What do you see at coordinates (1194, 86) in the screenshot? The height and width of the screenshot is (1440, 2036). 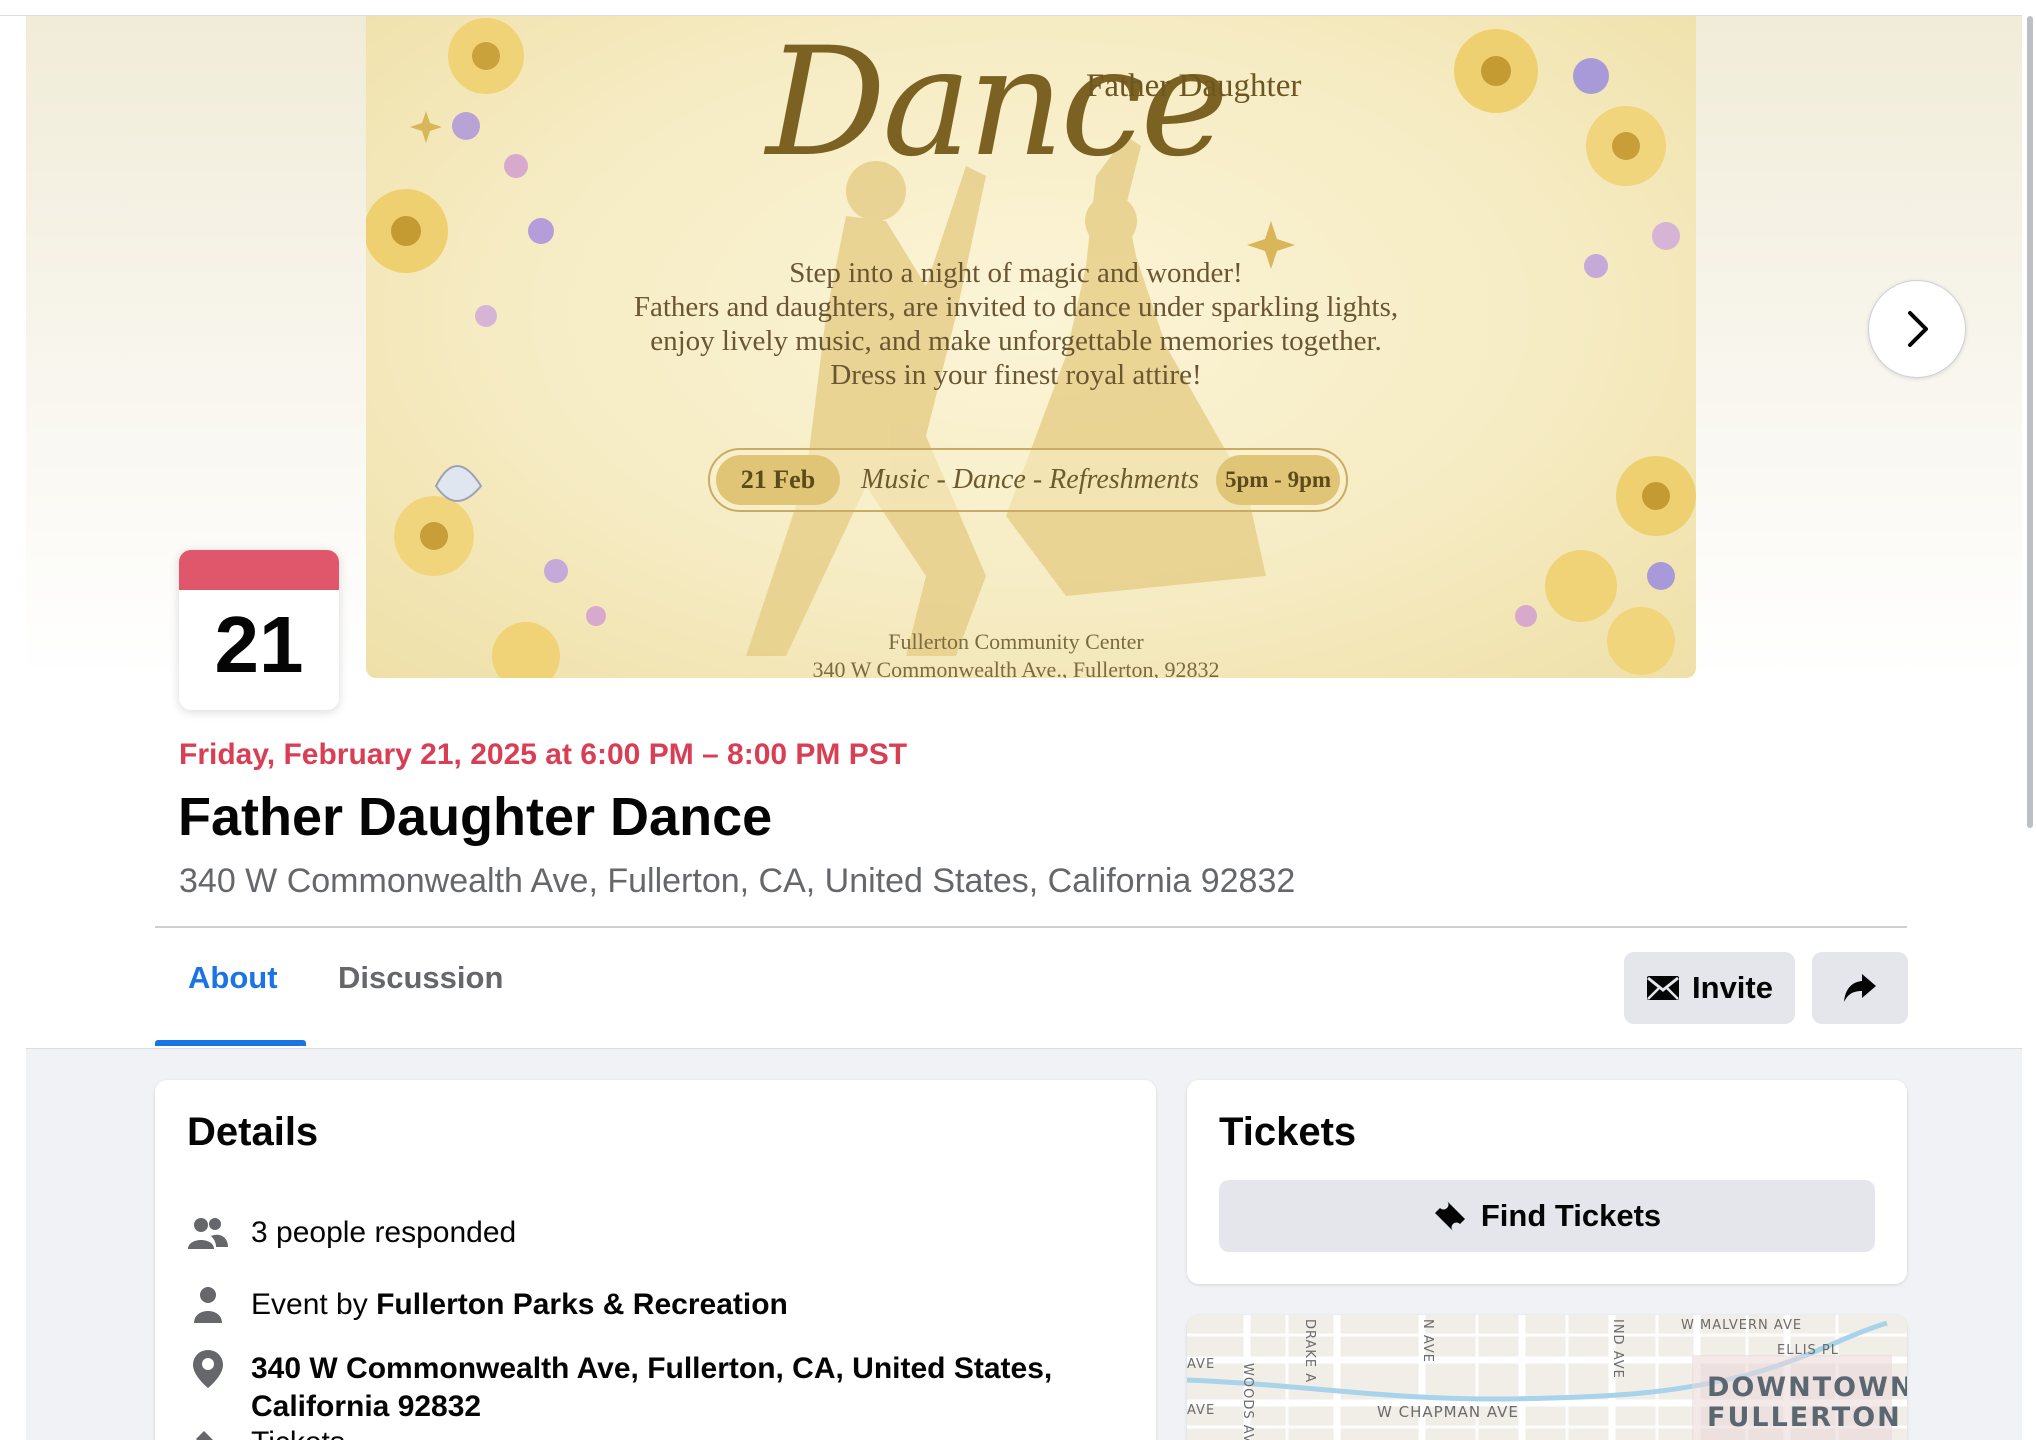 I see `cover-father-daughter: Father Daughter` at bounding box center [1194, 86].